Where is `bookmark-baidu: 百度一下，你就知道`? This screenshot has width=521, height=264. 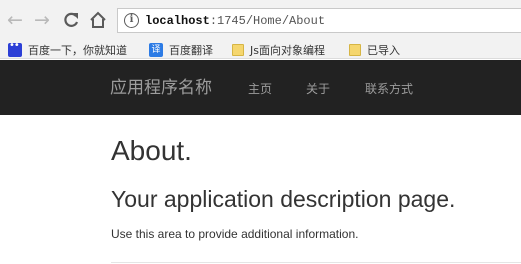 bookmark-baidu: 百度一下，你就知道 is located at coordinates (67, 49).